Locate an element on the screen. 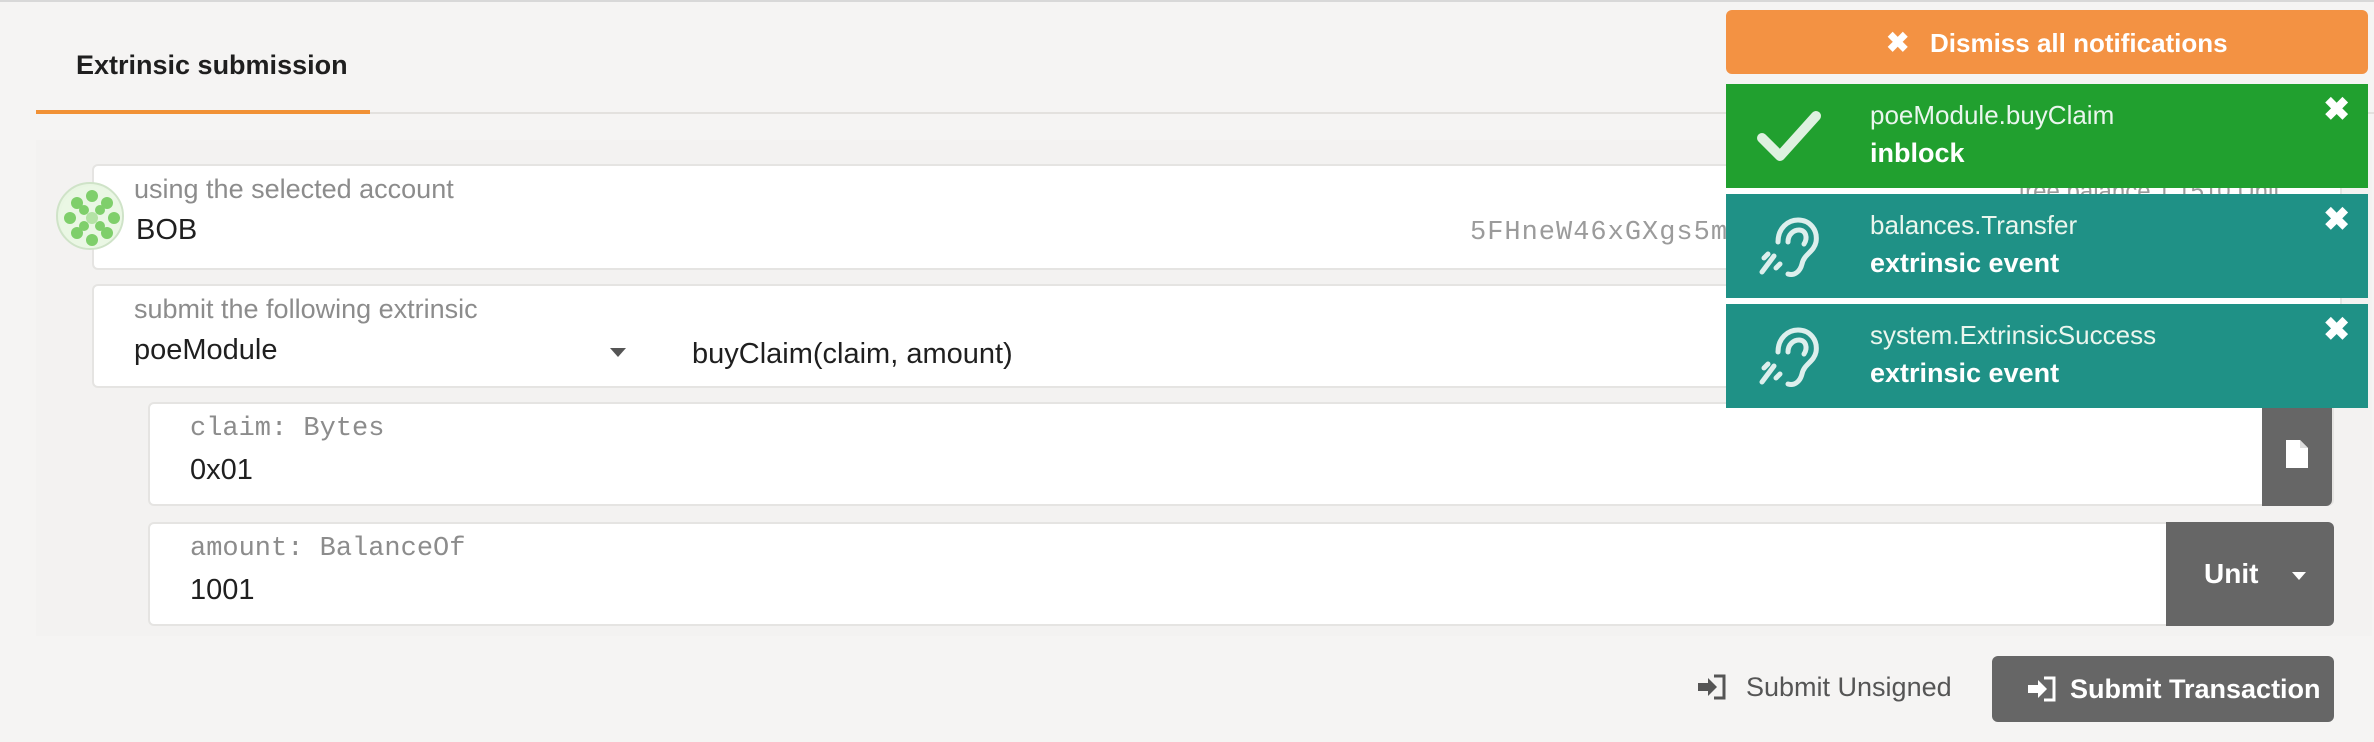 This screenshot has height=742, width=2374. notification-title: system.ExtrinsicSuccess is located at coordinates (2013, 335).